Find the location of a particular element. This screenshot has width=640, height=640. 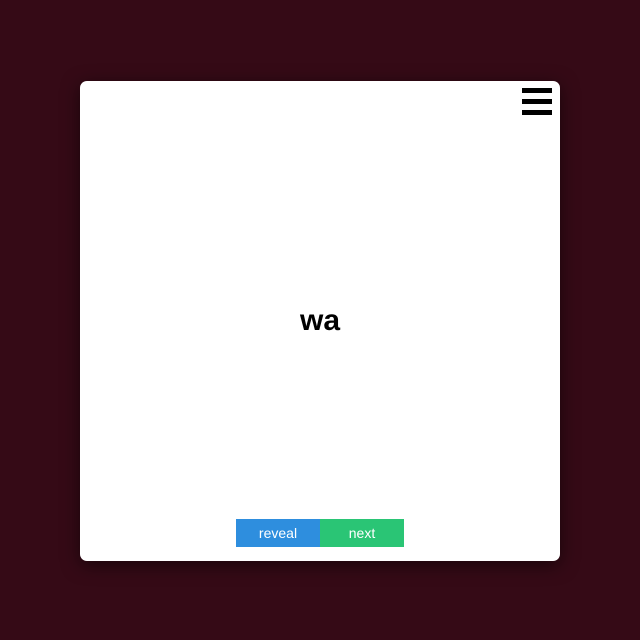

menu-bar-bottom is located at coordinates (537, 112).